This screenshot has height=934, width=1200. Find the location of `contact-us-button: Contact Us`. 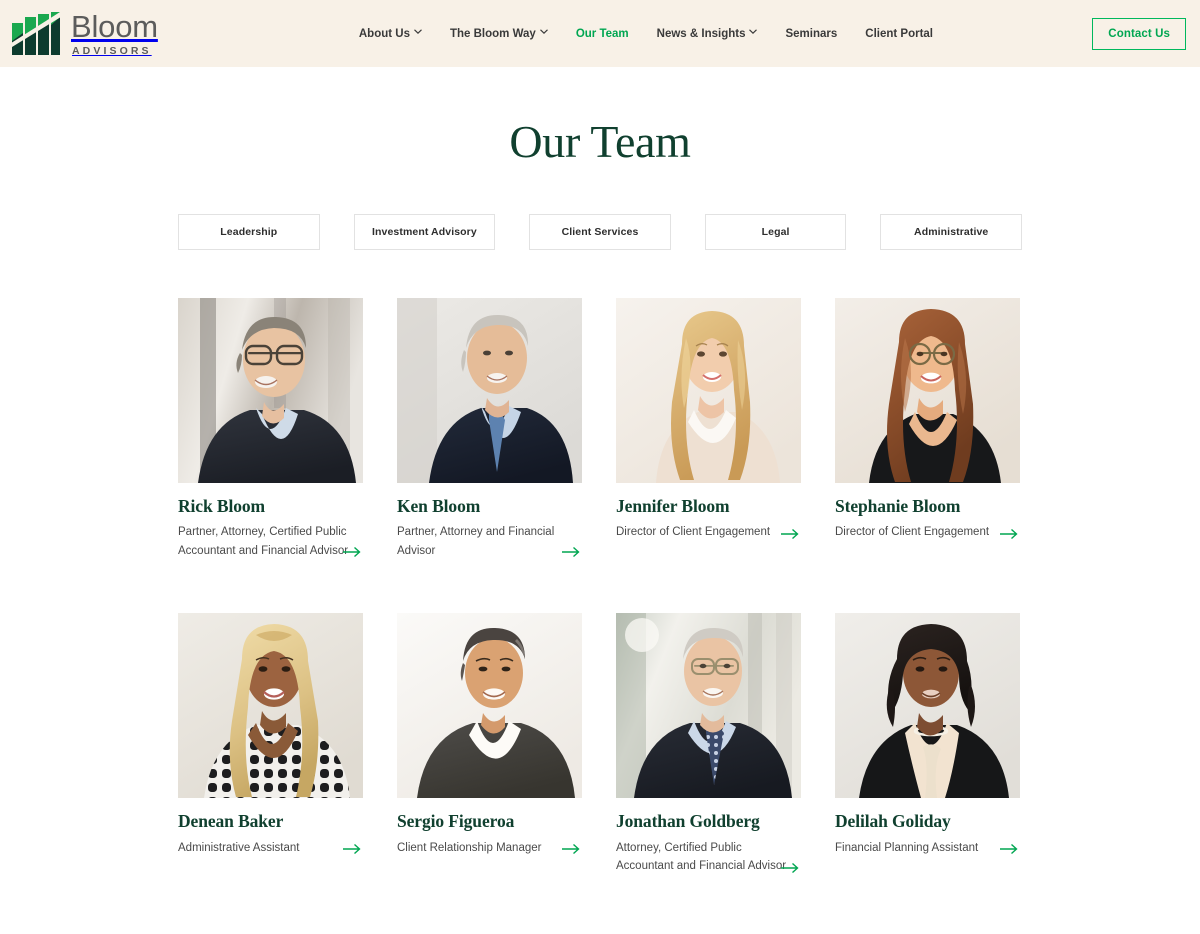

contact-us-button: Contact Us is located at coordinates (1139, 34).